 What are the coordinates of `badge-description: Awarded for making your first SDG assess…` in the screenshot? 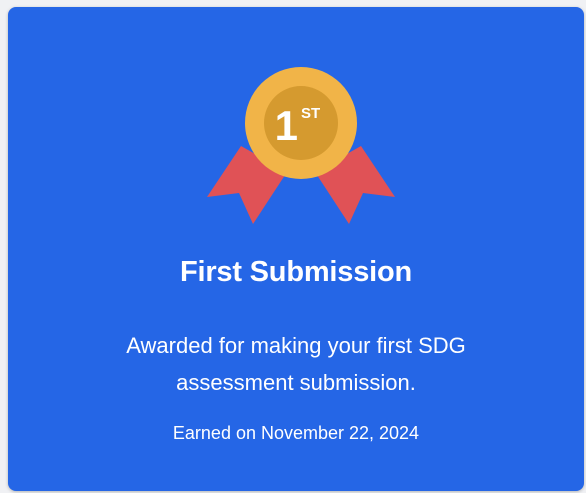 It's located at (296, 364).